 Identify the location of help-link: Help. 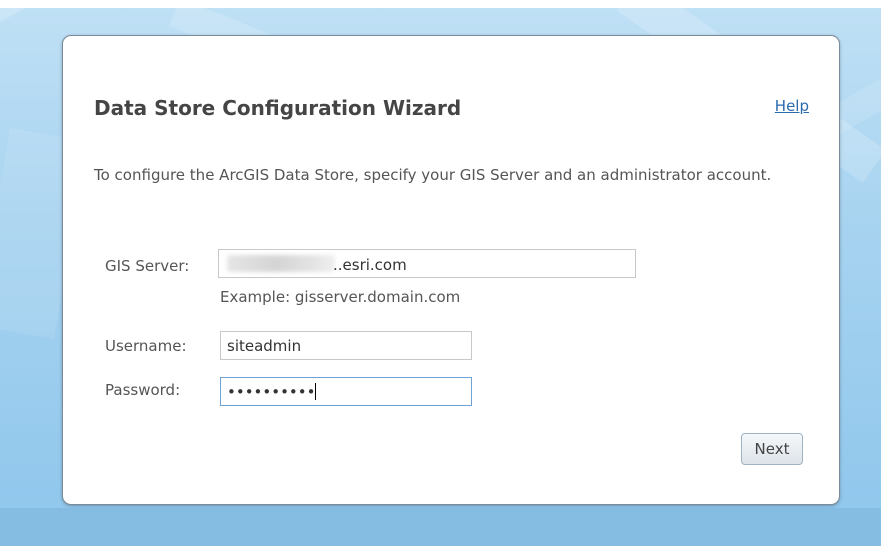
(792, 106).